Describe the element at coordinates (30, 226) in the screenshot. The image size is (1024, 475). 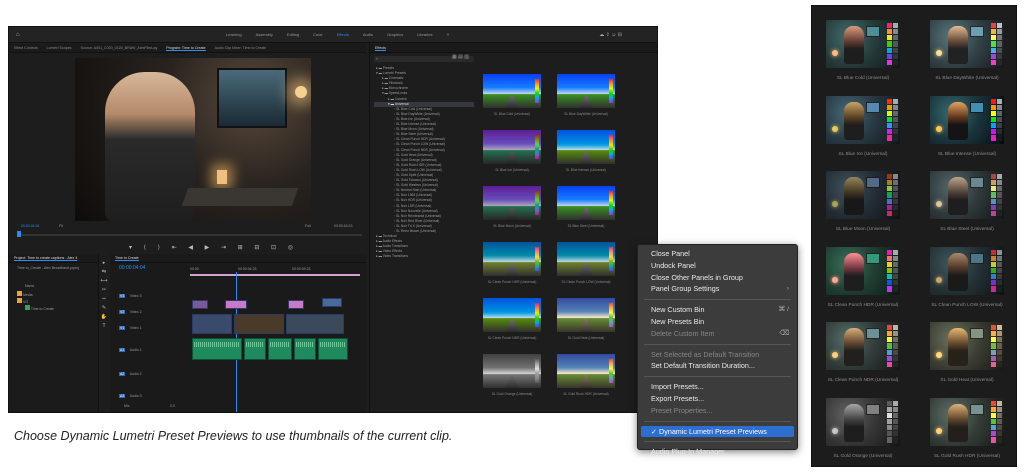
I see `program-timecode-in: 00:00:04:04` at that location.